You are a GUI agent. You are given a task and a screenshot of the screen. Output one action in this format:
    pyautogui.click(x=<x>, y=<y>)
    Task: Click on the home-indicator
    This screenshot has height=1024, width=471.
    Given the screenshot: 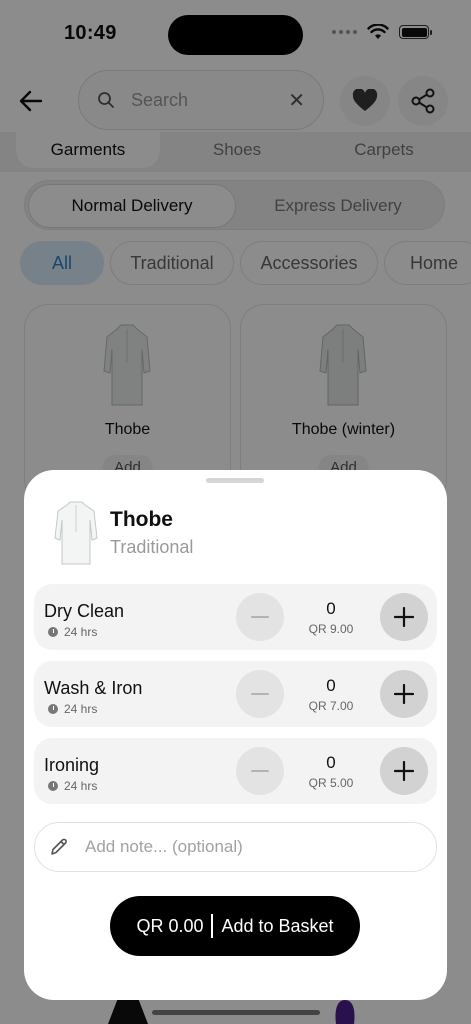 What is the action you would take?
    pyautogui.click(x=236, y=1012)
    